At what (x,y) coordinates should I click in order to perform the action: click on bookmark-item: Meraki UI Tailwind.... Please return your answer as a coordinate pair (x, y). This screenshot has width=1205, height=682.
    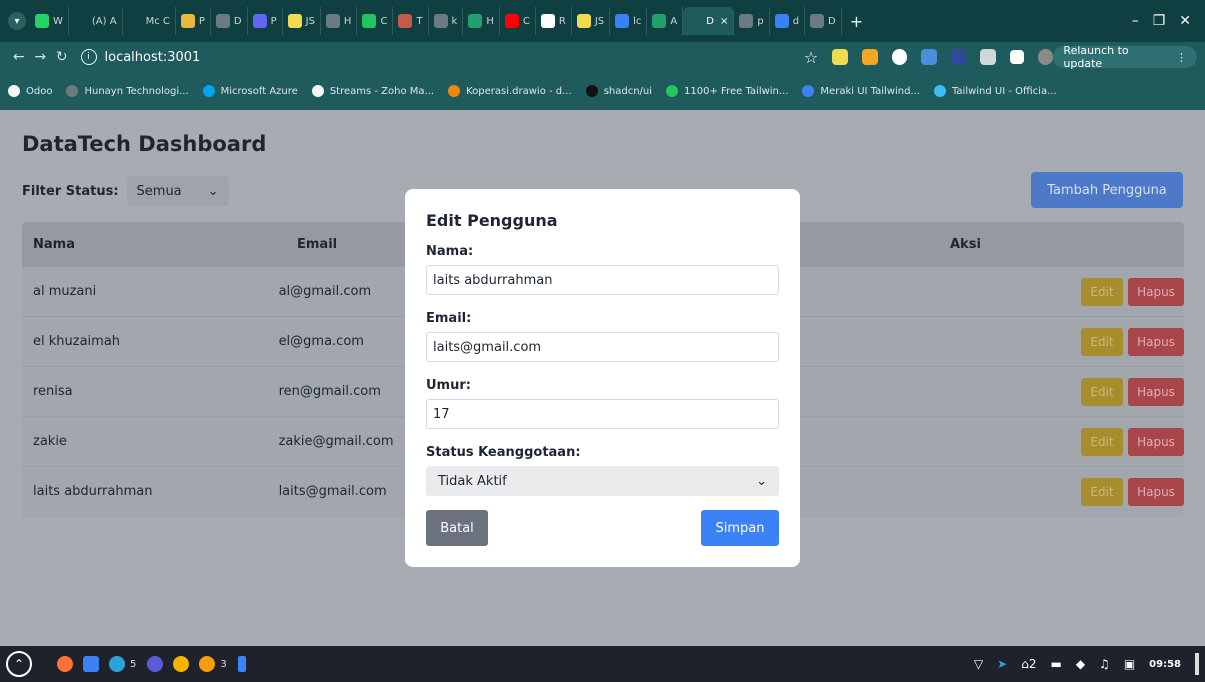
    Looking at the image, I should click on (861, 91).